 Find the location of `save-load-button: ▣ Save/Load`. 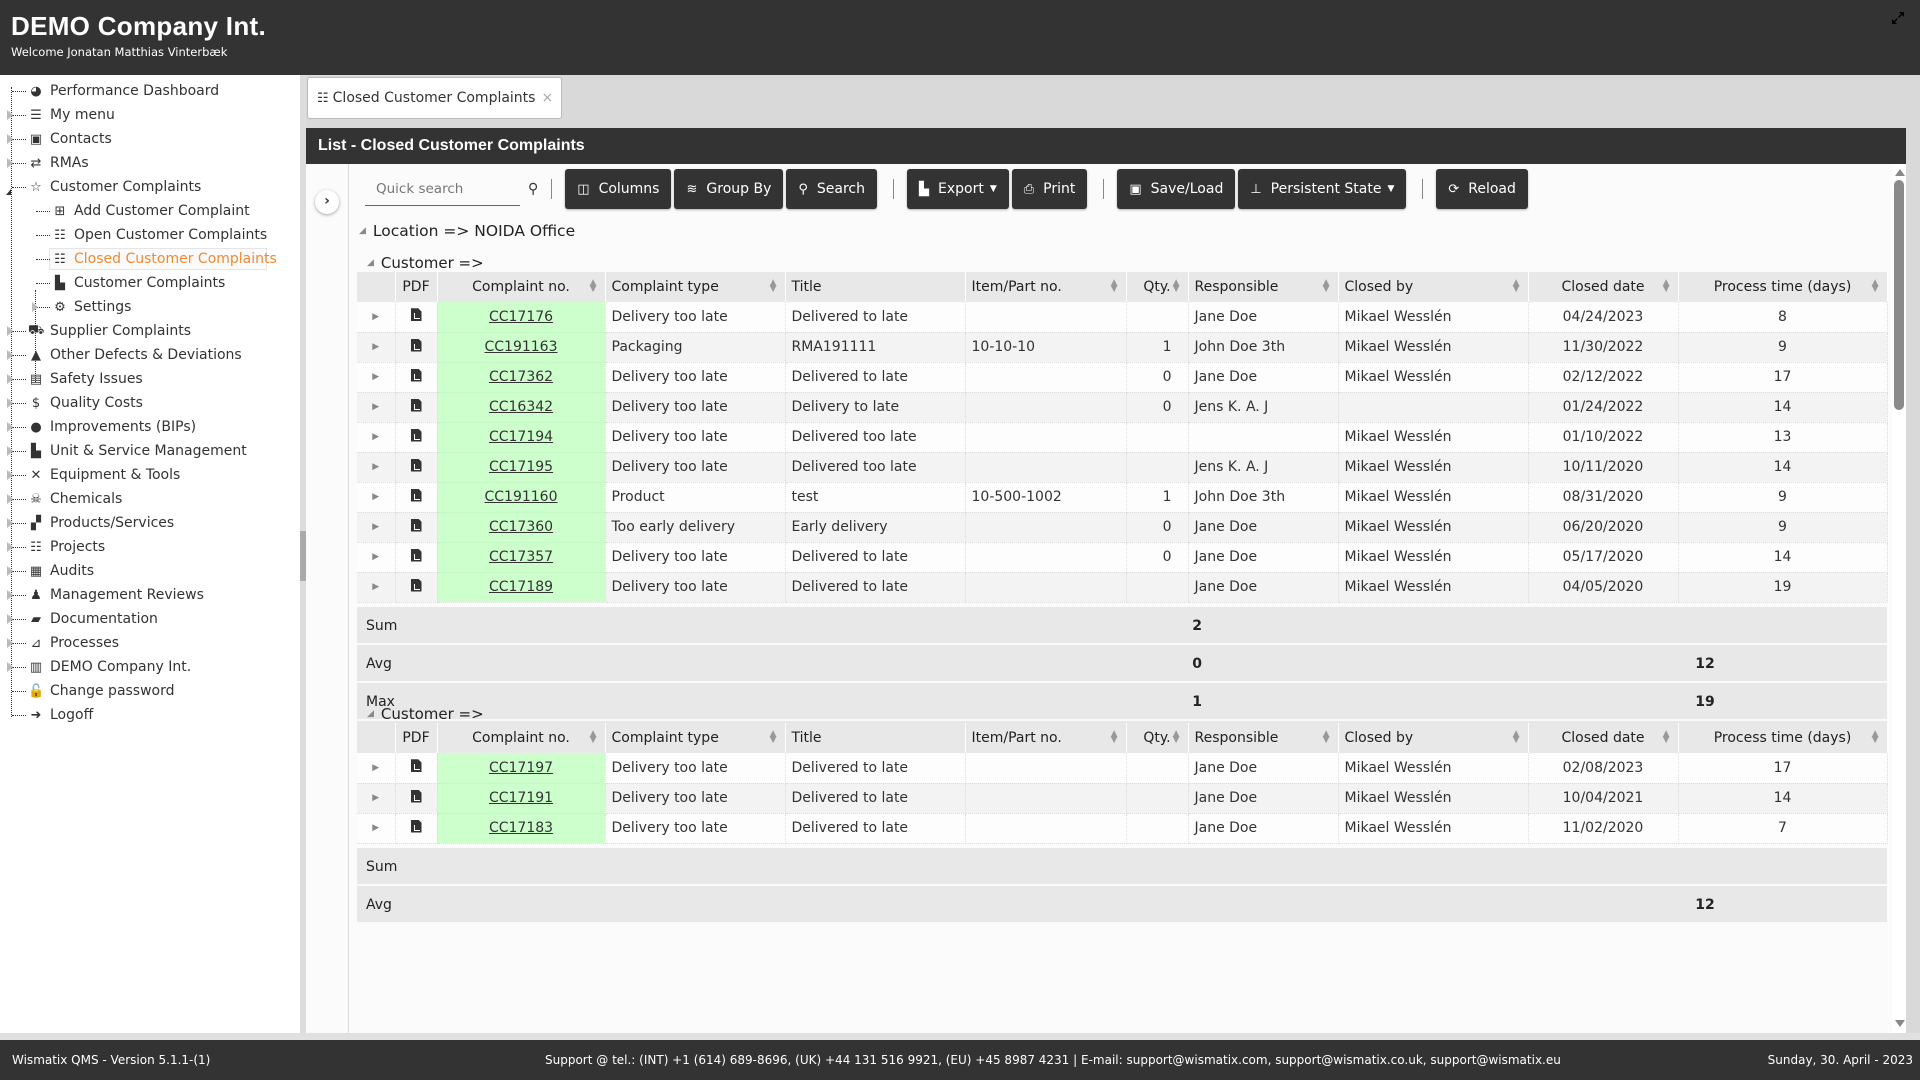

save-load-button: ▣ Save/Load is located at coordinates (1176, 189).